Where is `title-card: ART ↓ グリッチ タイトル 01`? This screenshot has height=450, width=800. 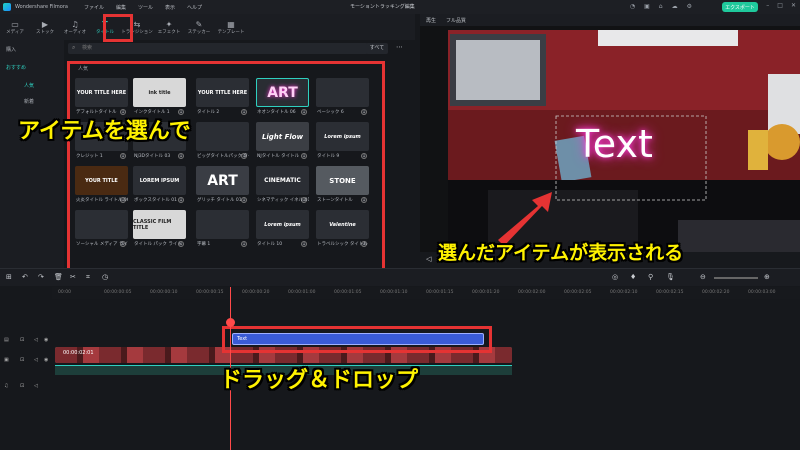
title-card: ART ↓ グリッチ タイトル 01 is located at coordinates (222, 185).